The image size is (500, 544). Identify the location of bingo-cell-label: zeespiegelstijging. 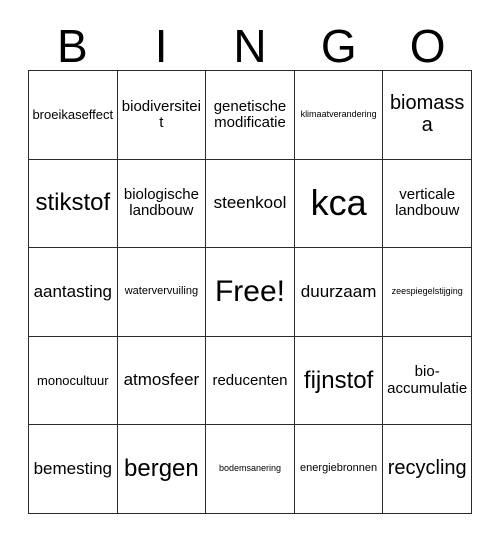
(427, 291).